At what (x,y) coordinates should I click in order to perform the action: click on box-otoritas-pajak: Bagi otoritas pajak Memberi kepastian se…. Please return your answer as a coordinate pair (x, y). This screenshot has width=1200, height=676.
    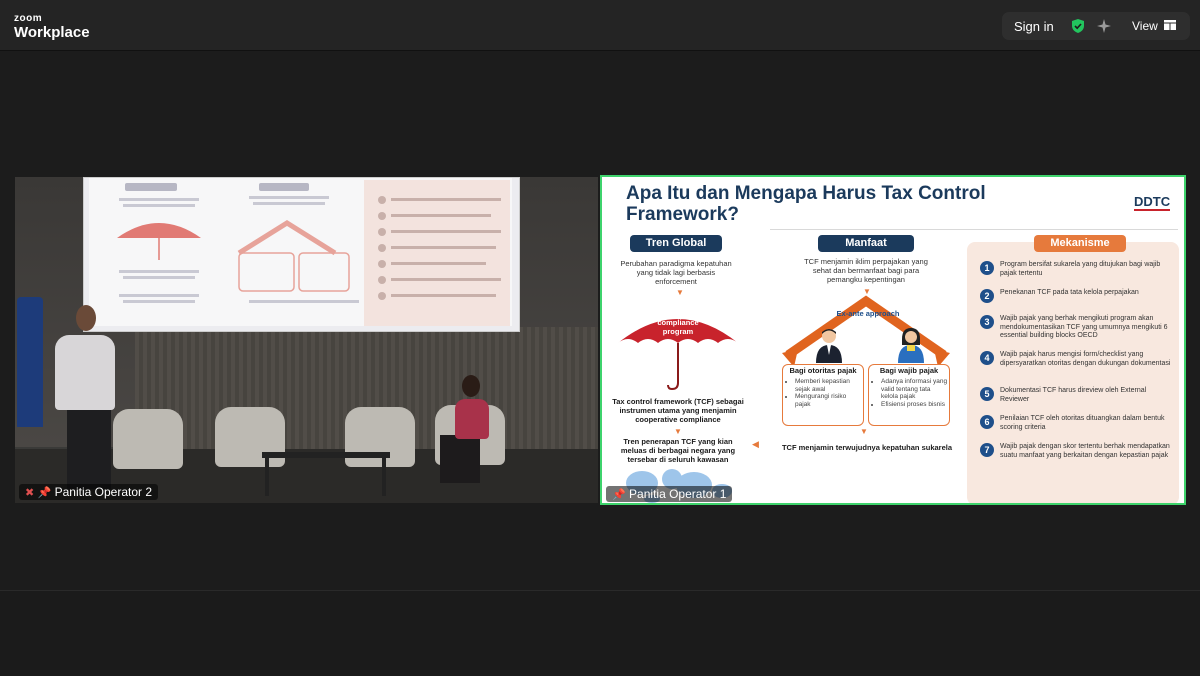
    Looking at the image, I should click on (823, 395).